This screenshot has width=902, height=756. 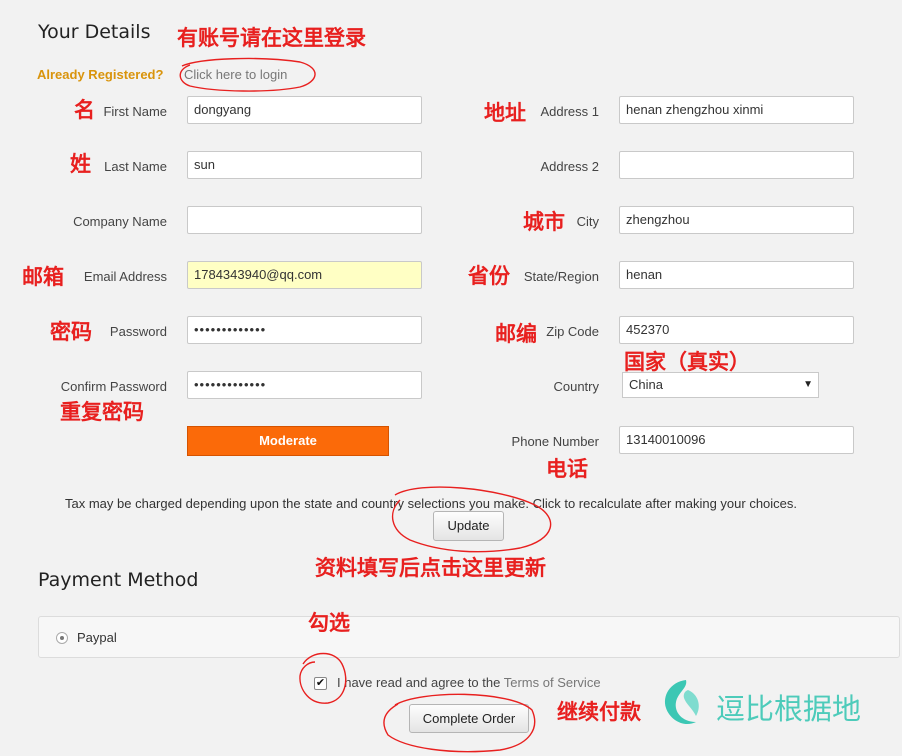 I want to click on last-name-field: sun, so click(x=304, y=165).